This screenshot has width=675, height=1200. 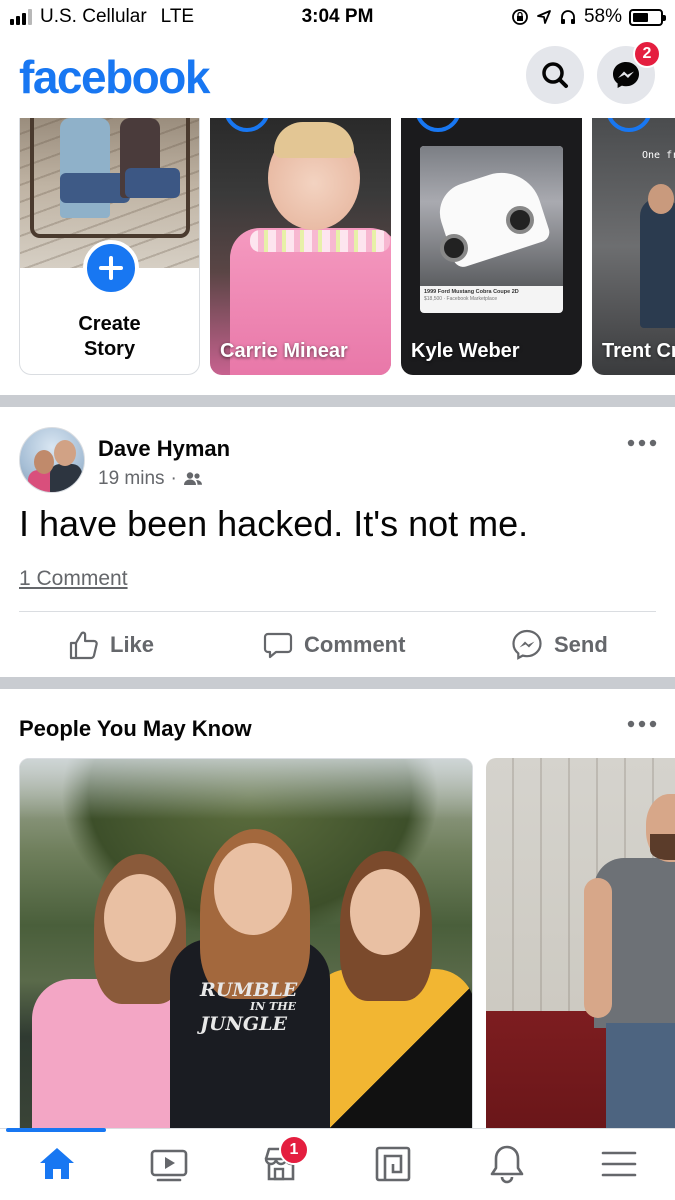 I want to click on listing-title: 1999 Ford Mustang Cobra Coupe 2D, so click(x=471, y=292).